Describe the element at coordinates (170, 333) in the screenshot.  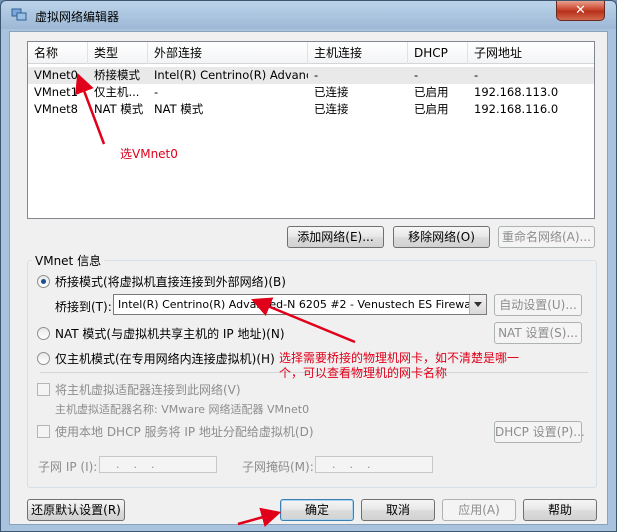
I see `nat-mode-label: NAT 模式(与虚拟机共享主机的 IP 地址)(N)` at that location.